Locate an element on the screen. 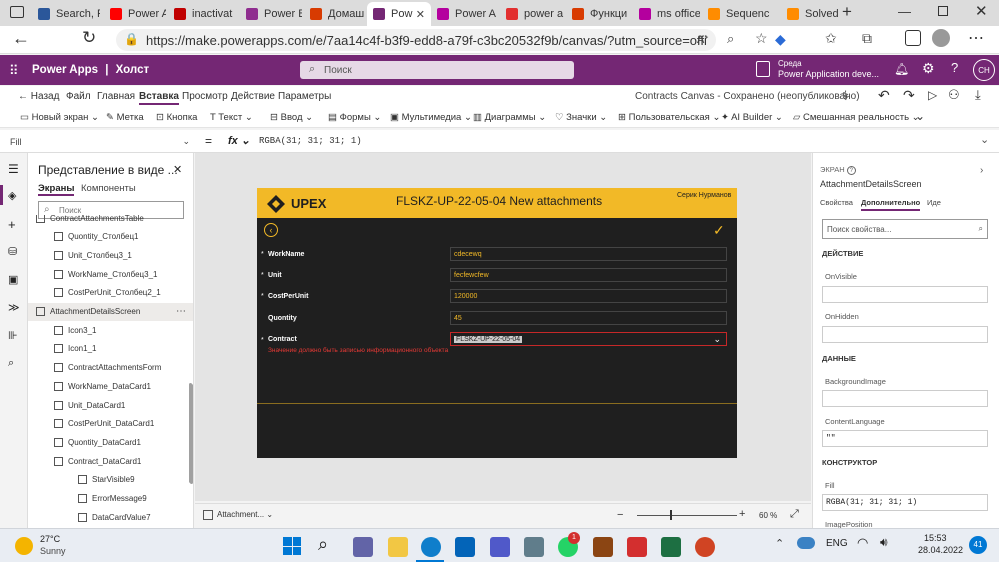  tree-item: Quontity_DataCard1 is located at coordinates (110, 442).